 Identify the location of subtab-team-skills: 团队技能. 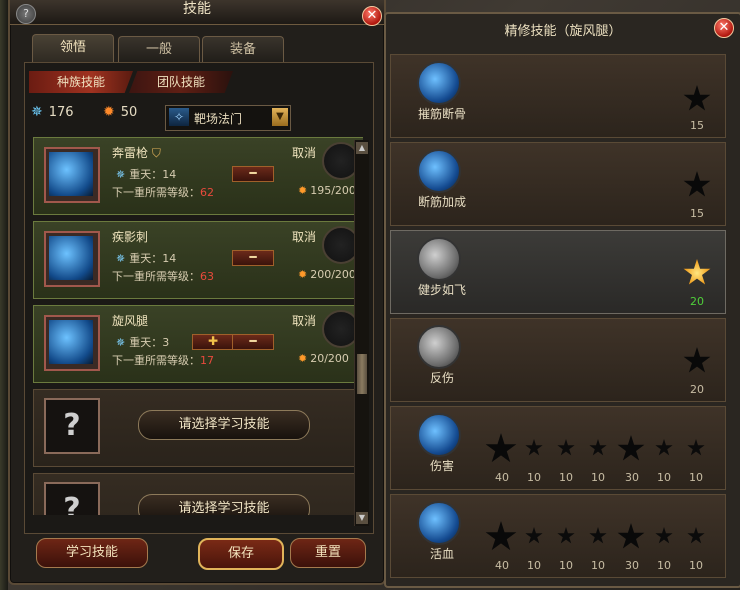
(181, 82).